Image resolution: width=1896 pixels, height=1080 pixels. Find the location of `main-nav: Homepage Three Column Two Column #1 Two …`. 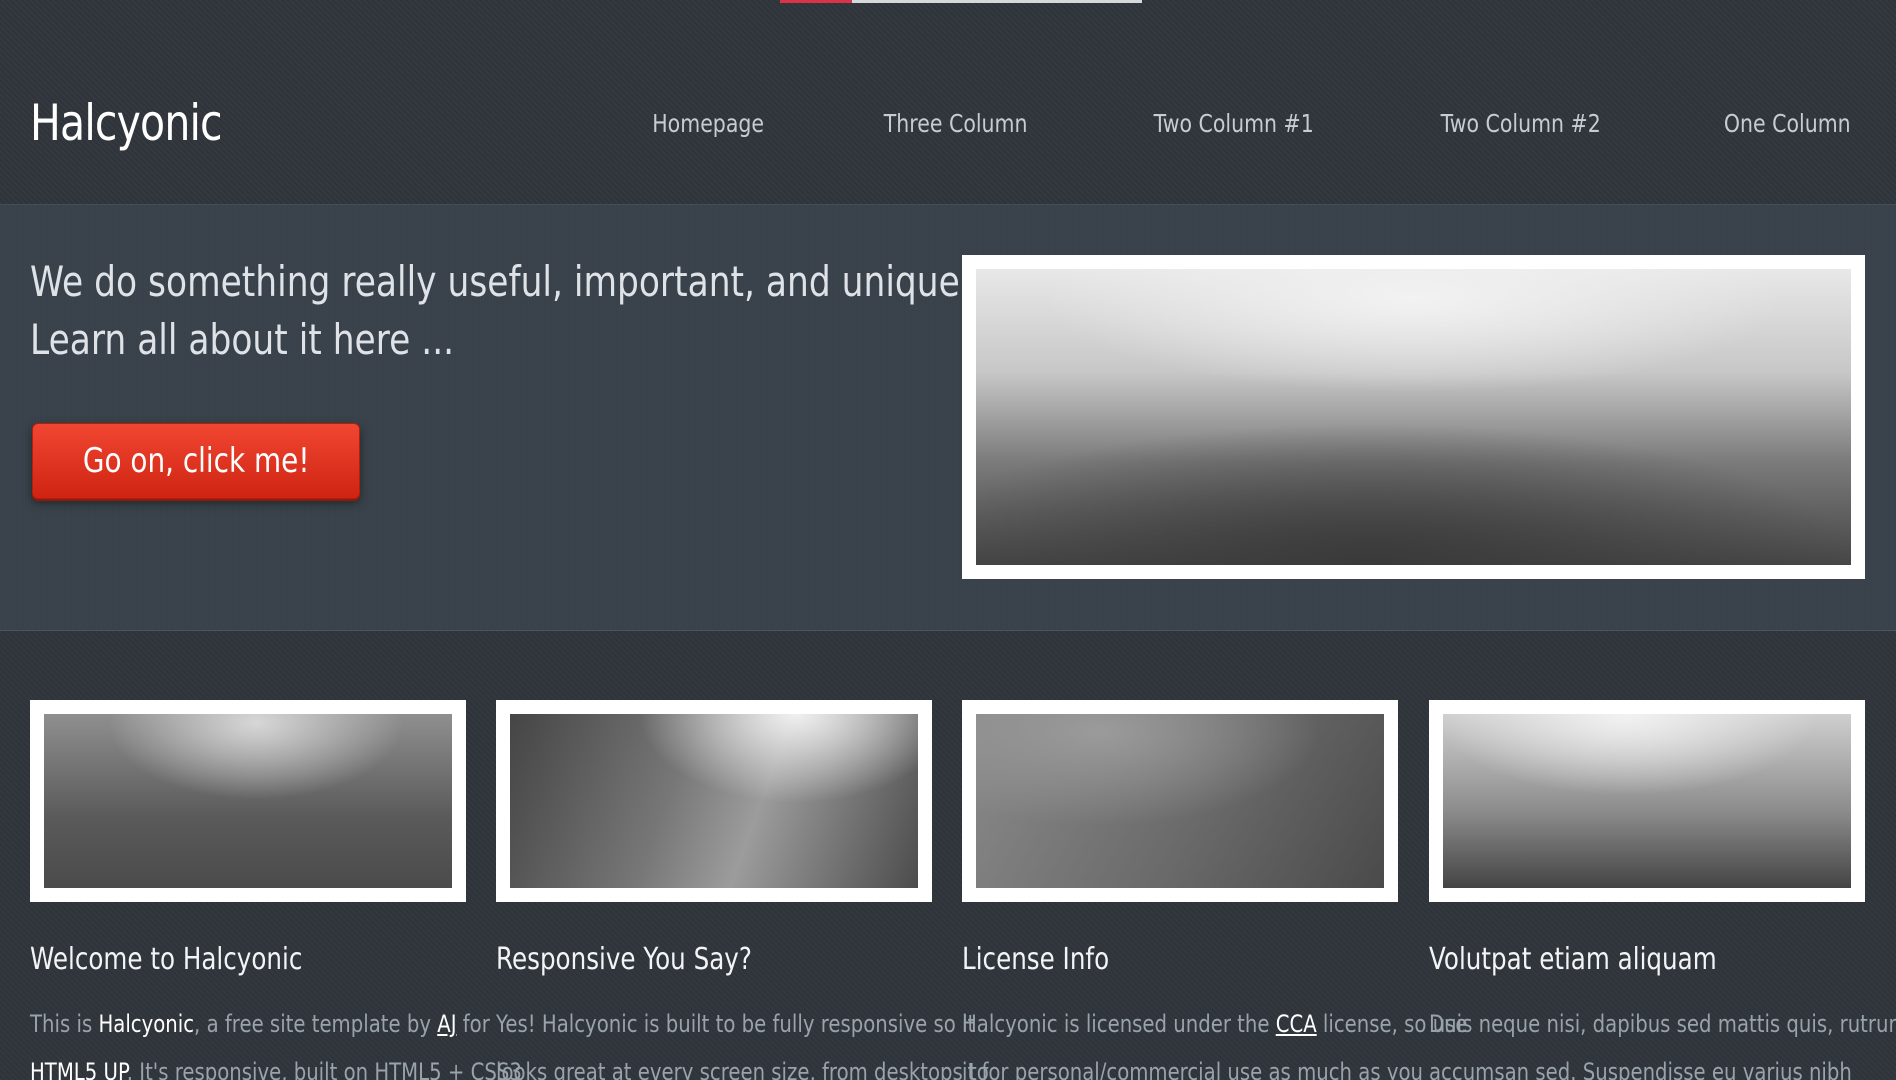

main-nav: Homepage Three Column Two Column #1 Two … is located at coordinates (1252, 124).